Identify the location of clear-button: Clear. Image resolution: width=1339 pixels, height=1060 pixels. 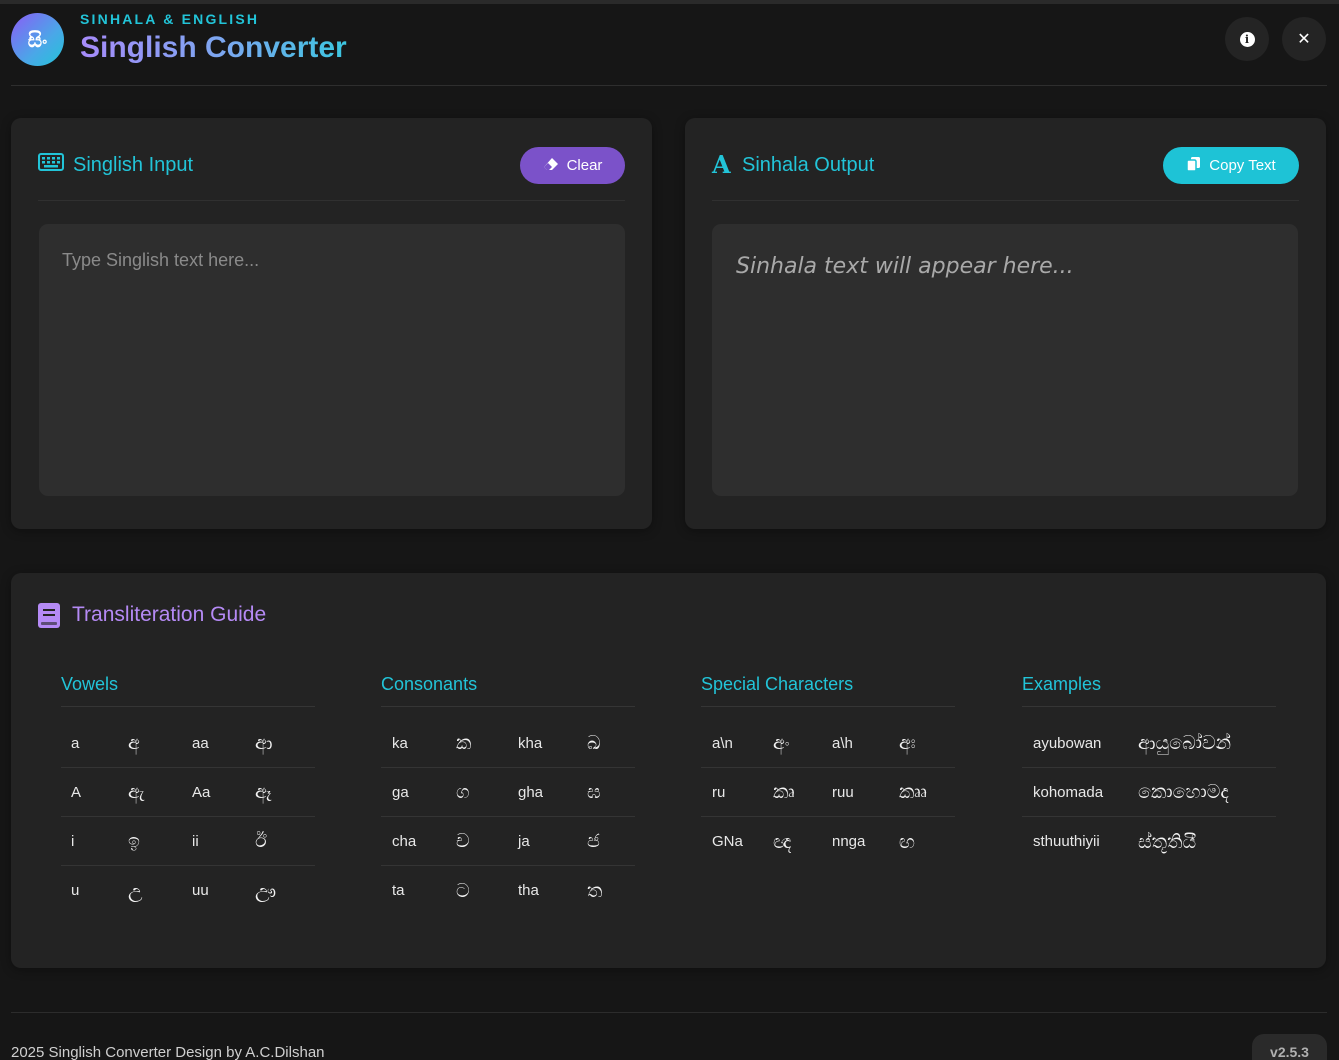
(572, 165).